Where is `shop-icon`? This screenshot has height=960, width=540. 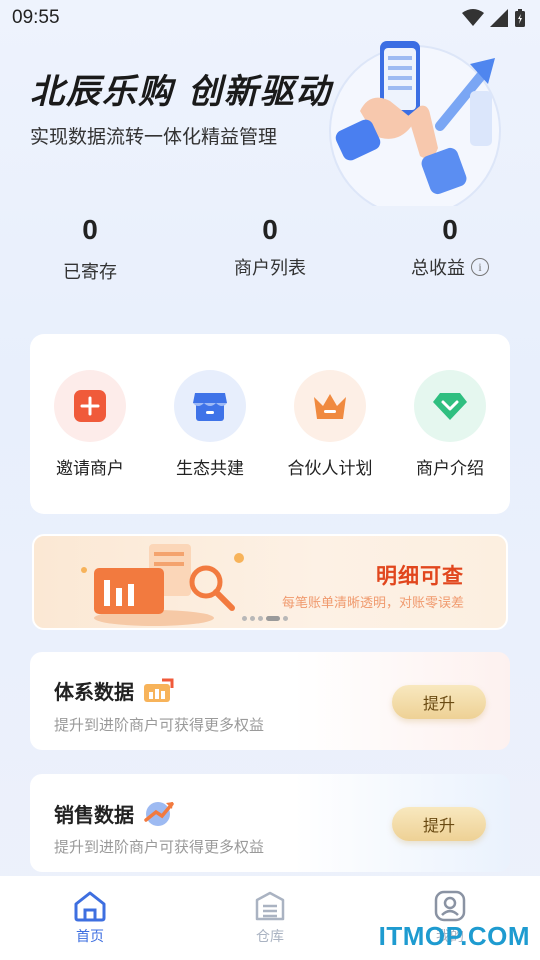 shop-icon is located at coordinates (210, 407).